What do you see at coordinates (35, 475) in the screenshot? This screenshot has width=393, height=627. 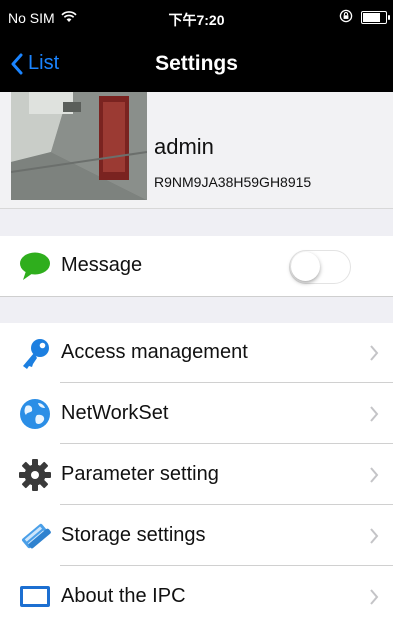 I see `gear-icon` at bounding box center [35, 475].